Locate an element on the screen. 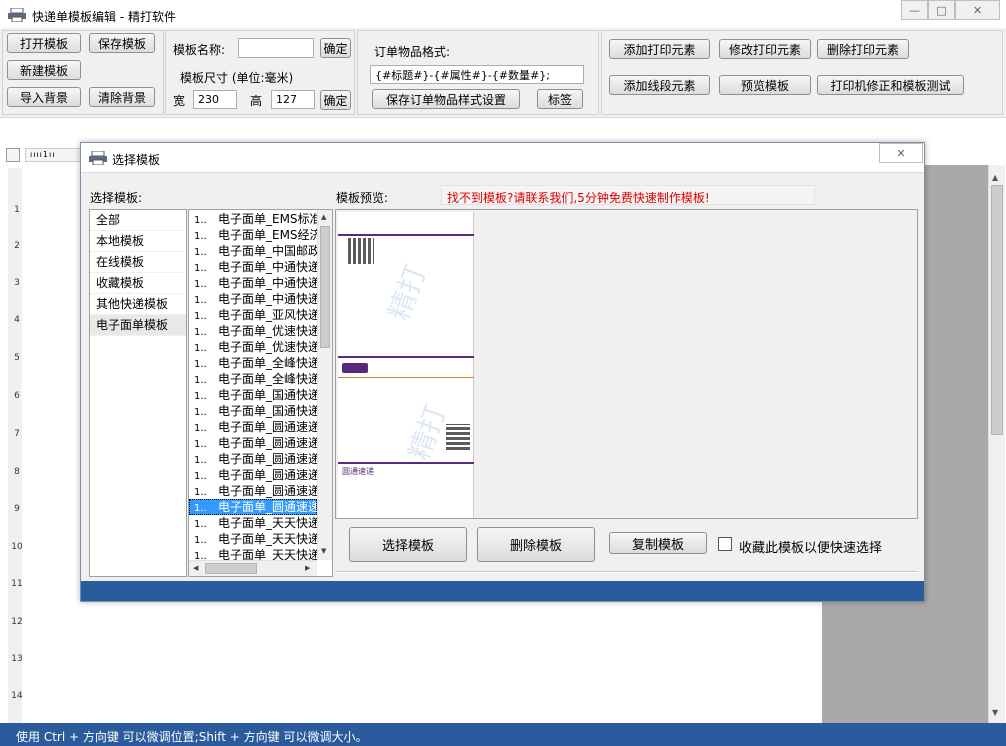 The width and height of the screenshot is (1006, 746). close-button: ✕ is located at coordinates (977, 10).